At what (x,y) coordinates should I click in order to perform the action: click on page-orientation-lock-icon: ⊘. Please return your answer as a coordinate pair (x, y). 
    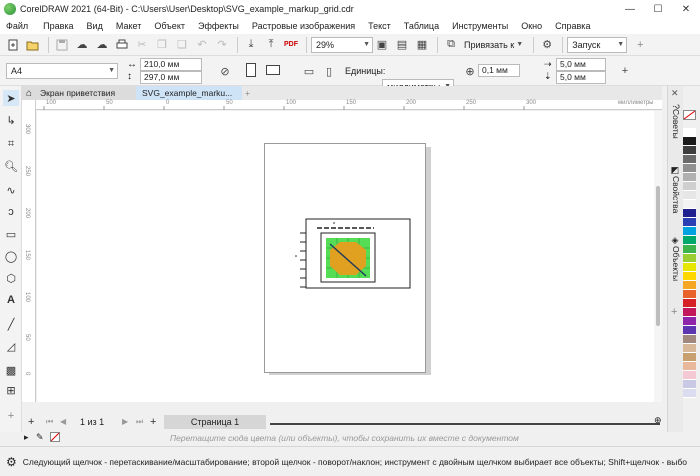
    Looking at the image, I should click on (225, 71).